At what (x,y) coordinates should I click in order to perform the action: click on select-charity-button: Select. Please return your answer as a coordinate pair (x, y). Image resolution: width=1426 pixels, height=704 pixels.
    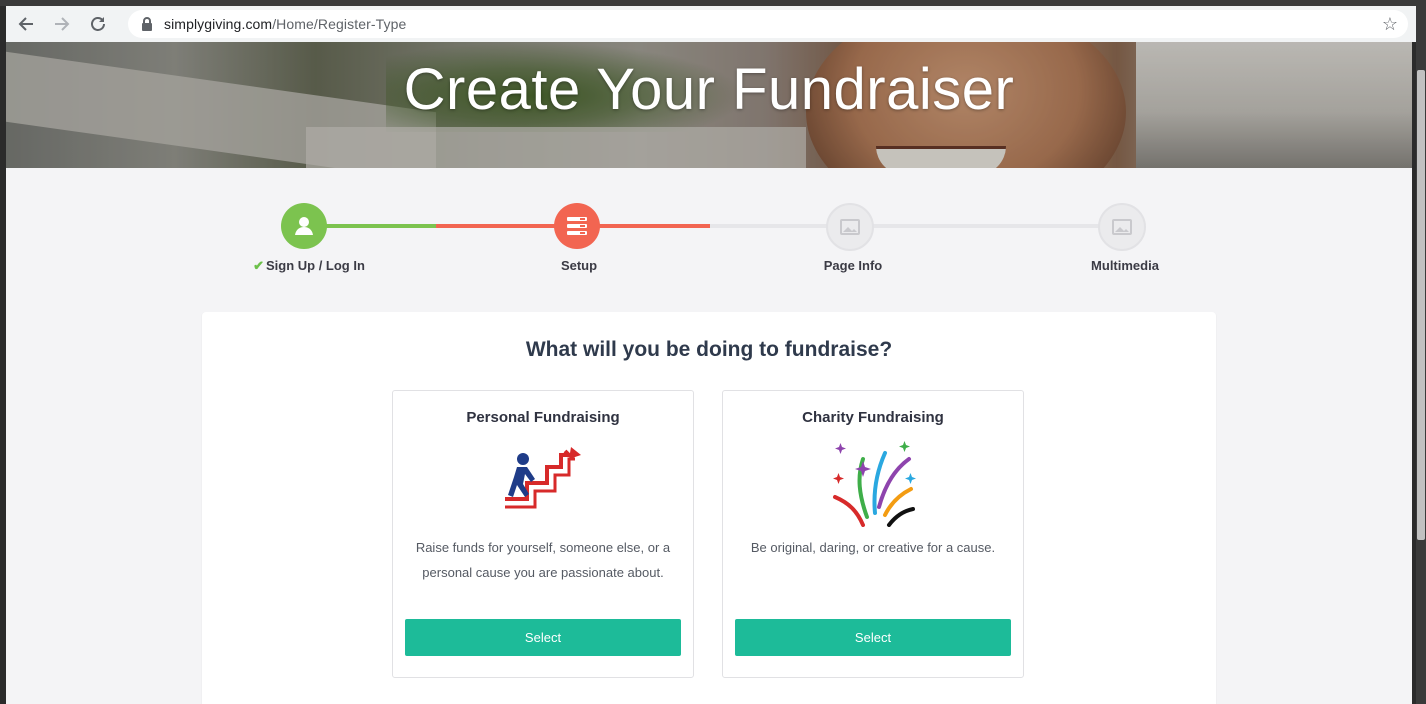
    Looking at the image, I should click on (873, 637).